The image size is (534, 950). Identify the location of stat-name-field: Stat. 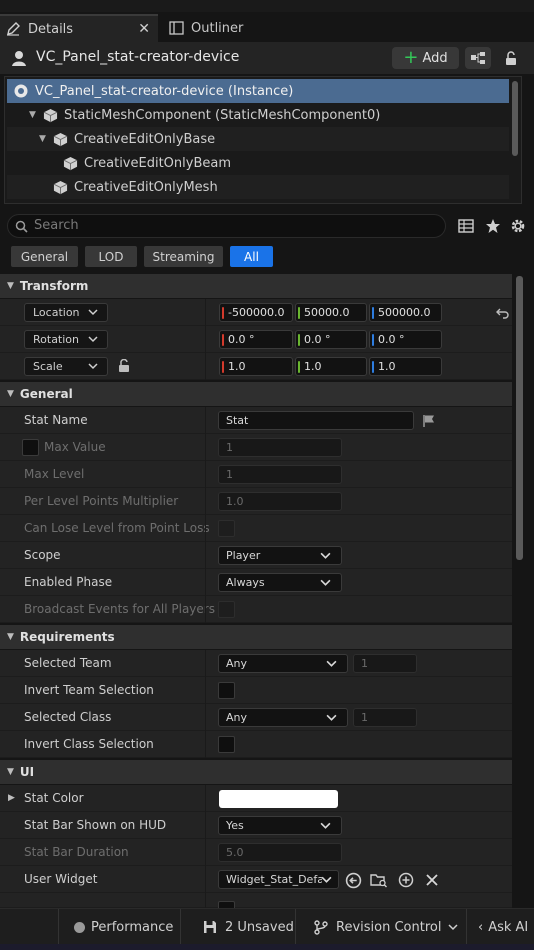
(316, 420).